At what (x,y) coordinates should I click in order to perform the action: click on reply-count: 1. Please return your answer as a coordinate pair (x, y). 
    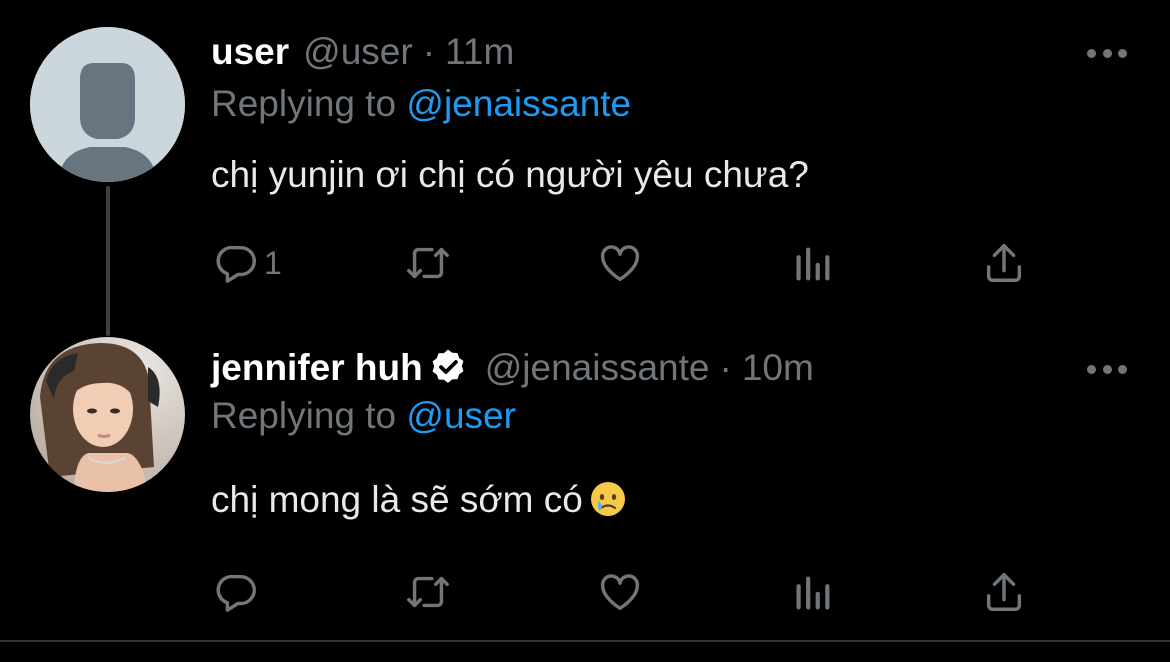
    Looking at the image, I should click on (273, 262).